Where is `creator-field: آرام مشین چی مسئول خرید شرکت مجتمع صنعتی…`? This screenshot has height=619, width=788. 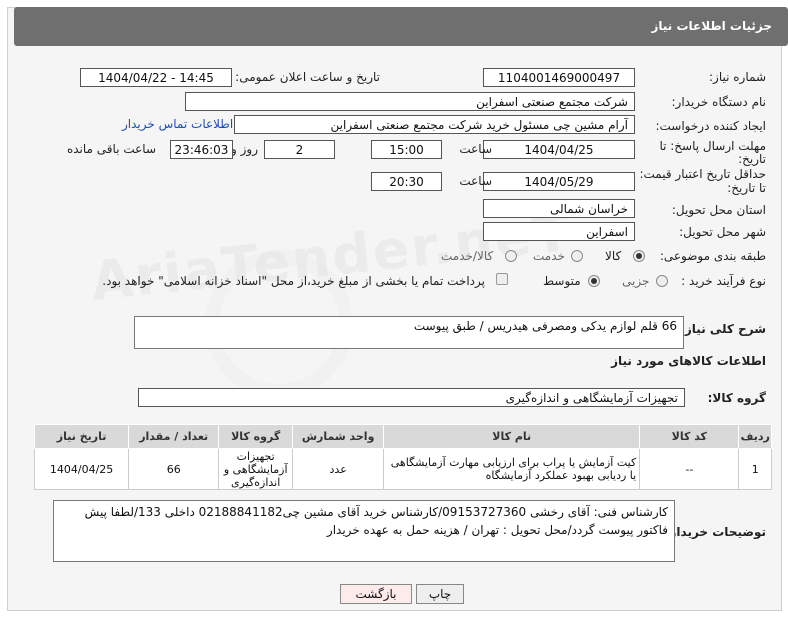 creator-field: آرام مشین چی مسئول خرید شرکت مجتمع صنعتی… is located at coordinates (434, 124).